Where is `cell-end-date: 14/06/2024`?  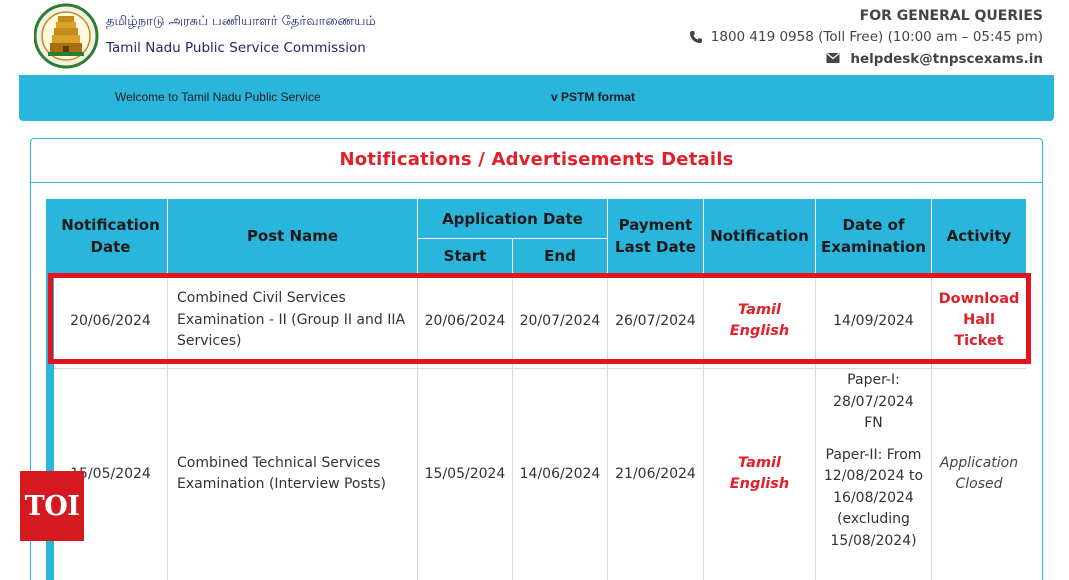
cell-end-date: 14/06/2024 is located at coordinates (559, 474).